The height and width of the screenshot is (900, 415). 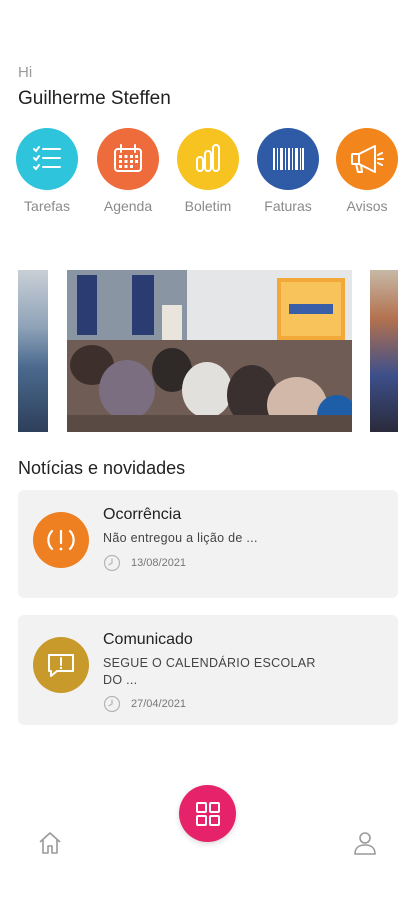 I want to click on news-card-date-row: 27/04/2021, so click(x=144, y=704).